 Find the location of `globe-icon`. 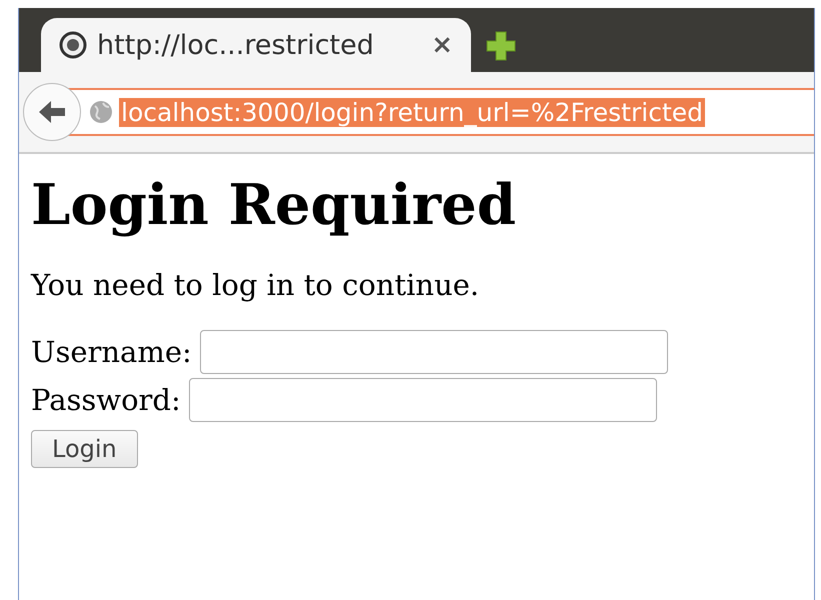

globe-icon is located at coordinates (101, 112).